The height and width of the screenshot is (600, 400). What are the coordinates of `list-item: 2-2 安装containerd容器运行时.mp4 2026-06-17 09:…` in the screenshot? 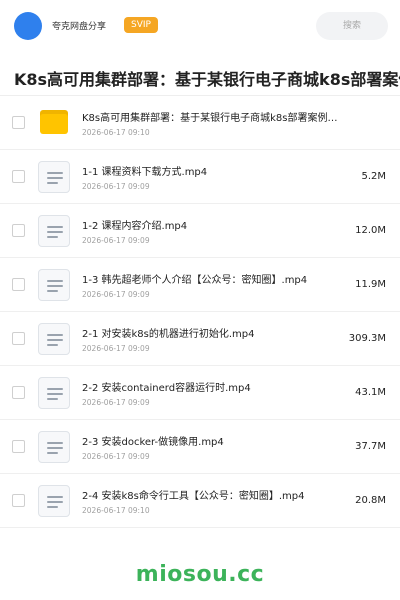 It's located at (200, 393).